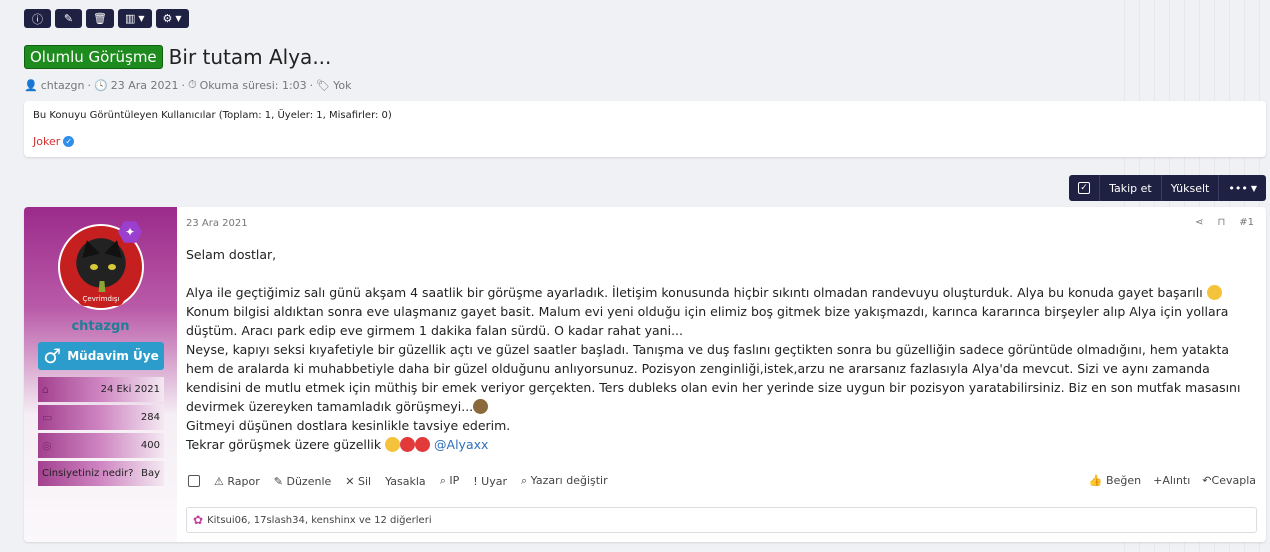 The image size is (1270, 552). What do you see at coordinates (198, 520) in the screenshot?
I see `bunny-reaction-icon: ✿` at bounding box center [198, 520].